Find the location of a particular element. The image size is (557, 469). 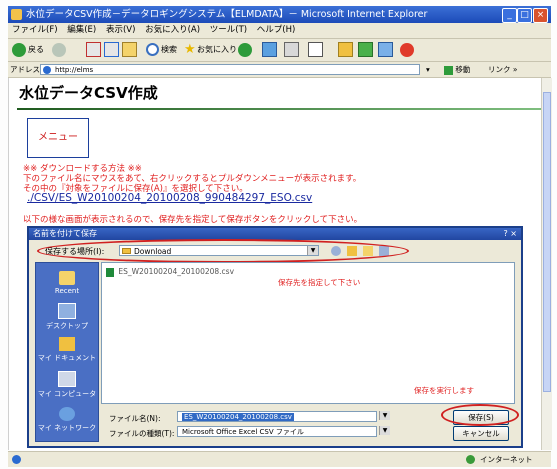

save-annotation: 保存を実行します is located at coordinates (444, 390).